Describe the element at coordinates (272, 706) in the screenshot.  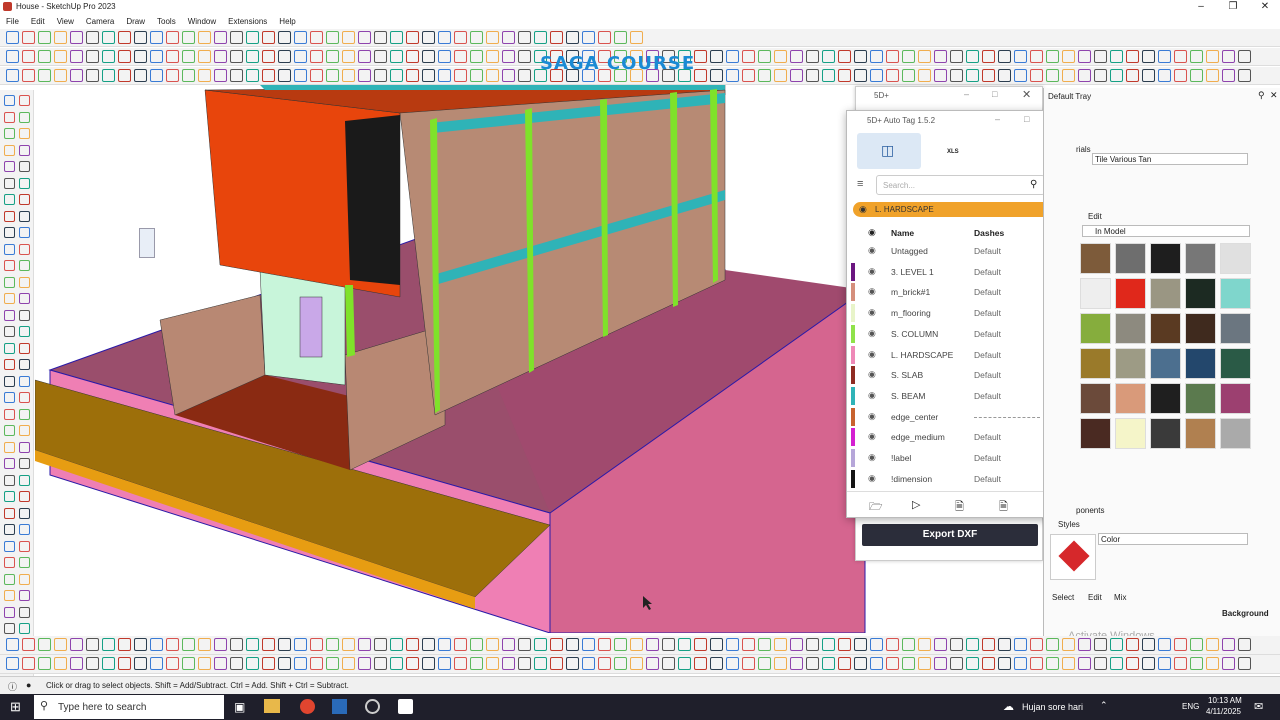
I see `file-explorer-icon` at that location.